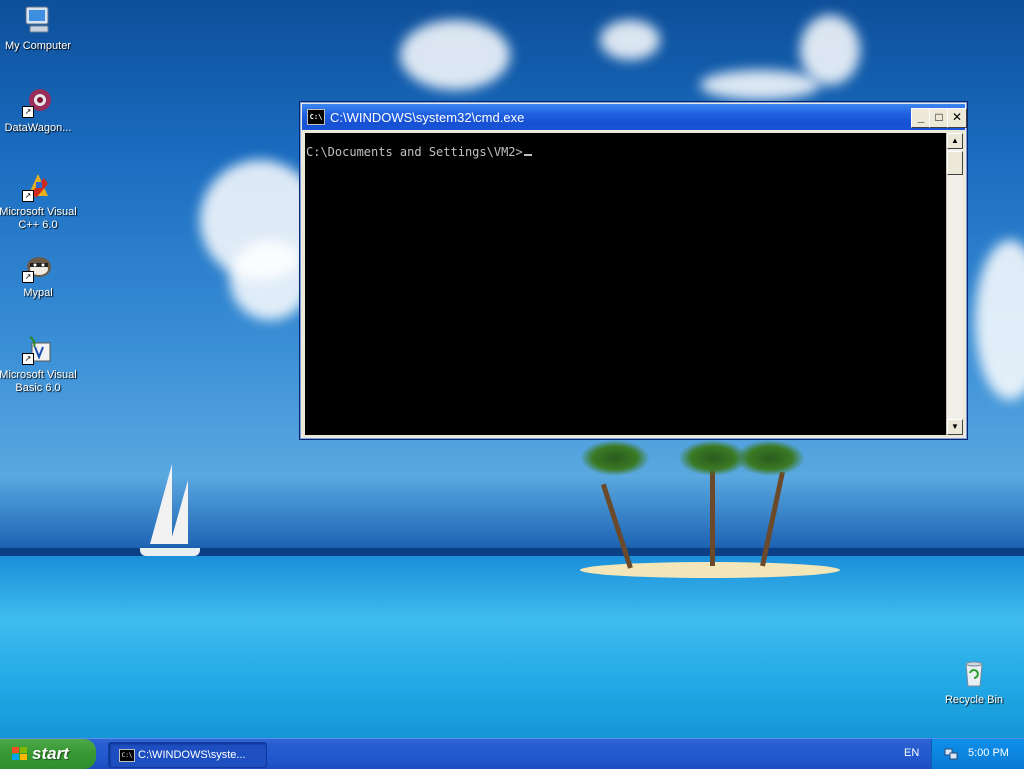 Image resolution: width=1024 pixels, height=769 pixels. Describe the element at coordinates (954, 284) in the screenshot. I see `vertical-scrollbar: ▲ ▼` at that location.